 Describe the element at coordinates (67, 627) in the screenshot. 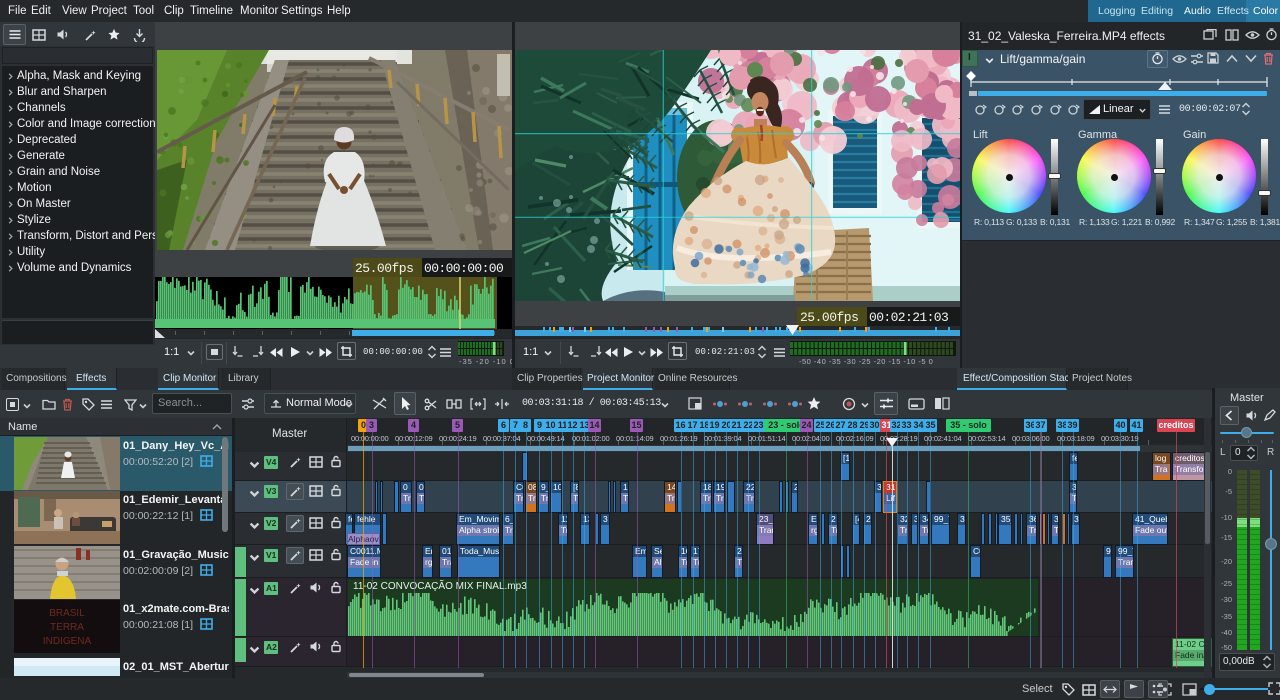

I see `svg-text: TERRA` at that location.